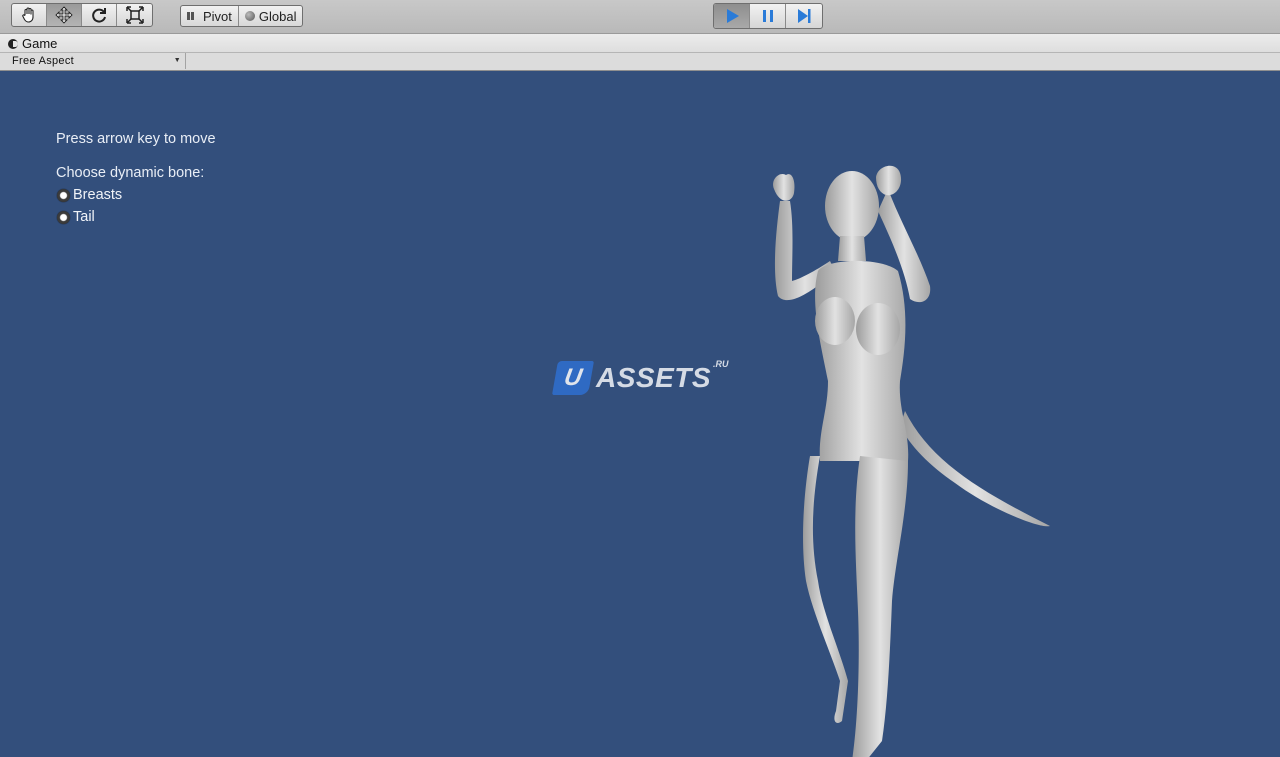 This screenshot has height=757, width=1280. I want to click on hand-tool-button, so click(29, 15).